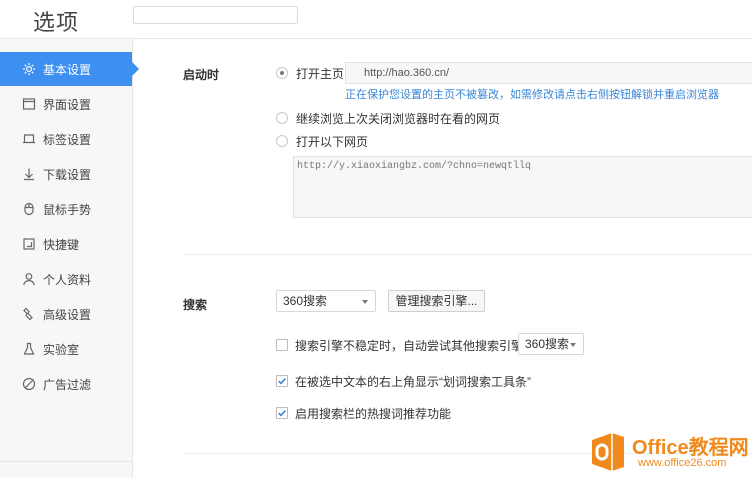  What do you see at coordinates (282, 141) in the screenshot?
I see `radio-open-pages` at bounding box center [282, 141].